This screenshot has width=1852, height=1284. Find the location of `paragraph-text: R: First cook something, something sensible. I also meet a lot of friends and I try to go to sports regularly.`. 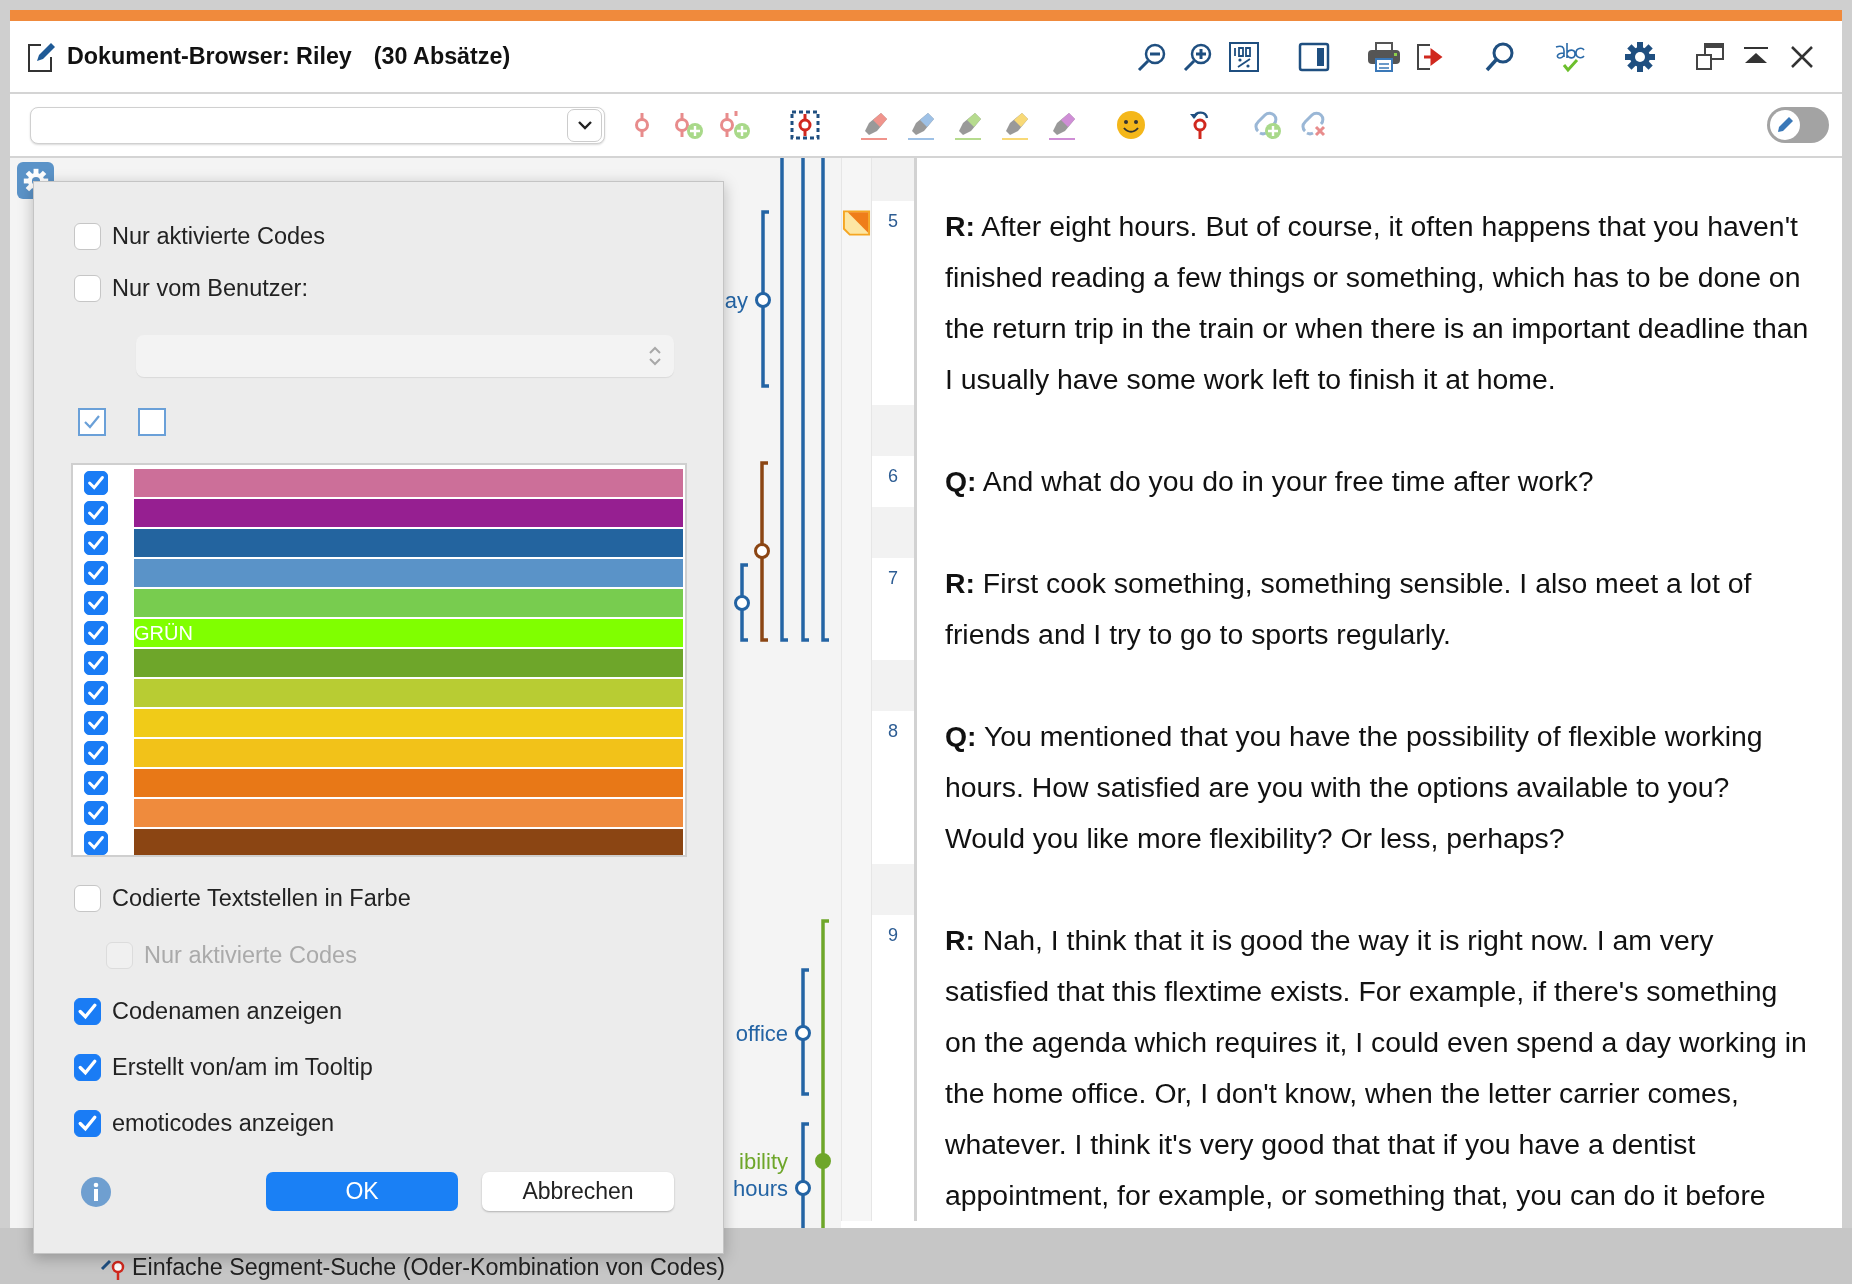

paragraph-text: R: First cook something, something sensible. I also meet a lot of friends and I try to go to sports regularly. is located at coordinates (1349, 609).